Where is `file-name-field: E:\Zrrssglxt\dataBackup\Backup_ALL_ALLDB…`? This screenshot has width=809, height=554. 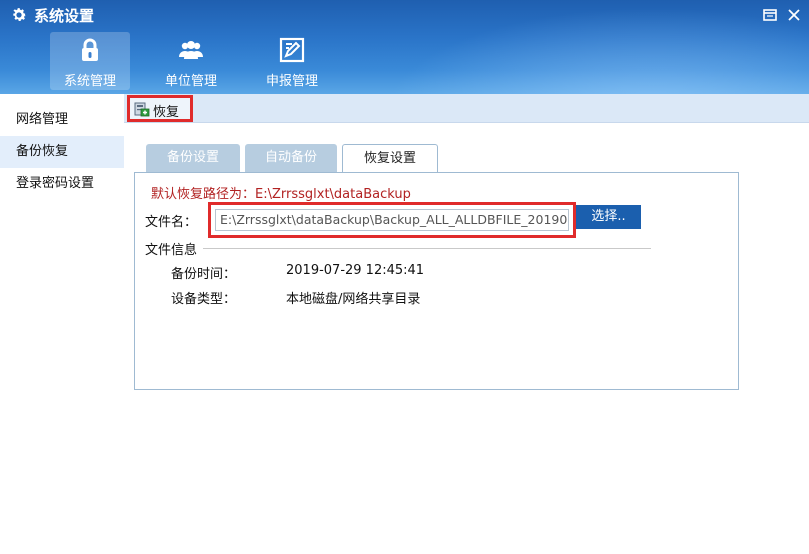
file-name-field: E:\Zrrssglxt\dataBackup\Backup_ALL_ALLDB… is located at coordinates (392, 220).